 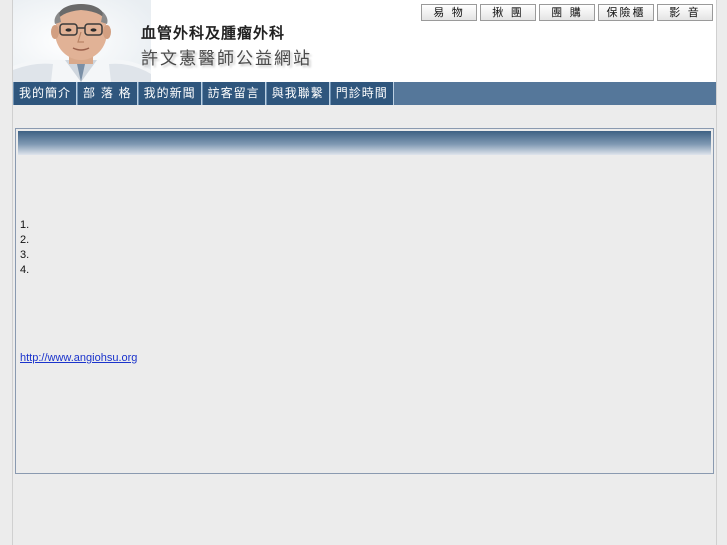 I want to click on nav-item-profile: 我的簡介, so click(x=45, y=93).